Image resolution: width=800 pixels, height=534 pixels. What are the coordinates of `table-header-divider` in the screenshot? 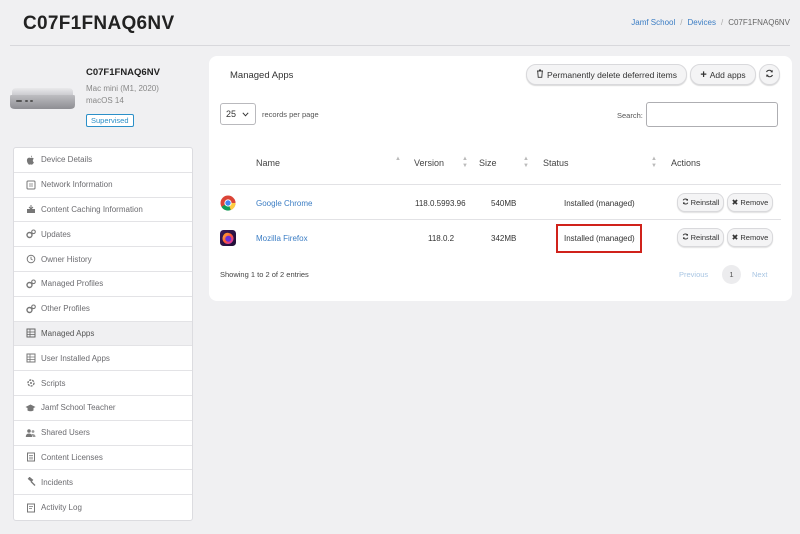 It's located at (500, 184).